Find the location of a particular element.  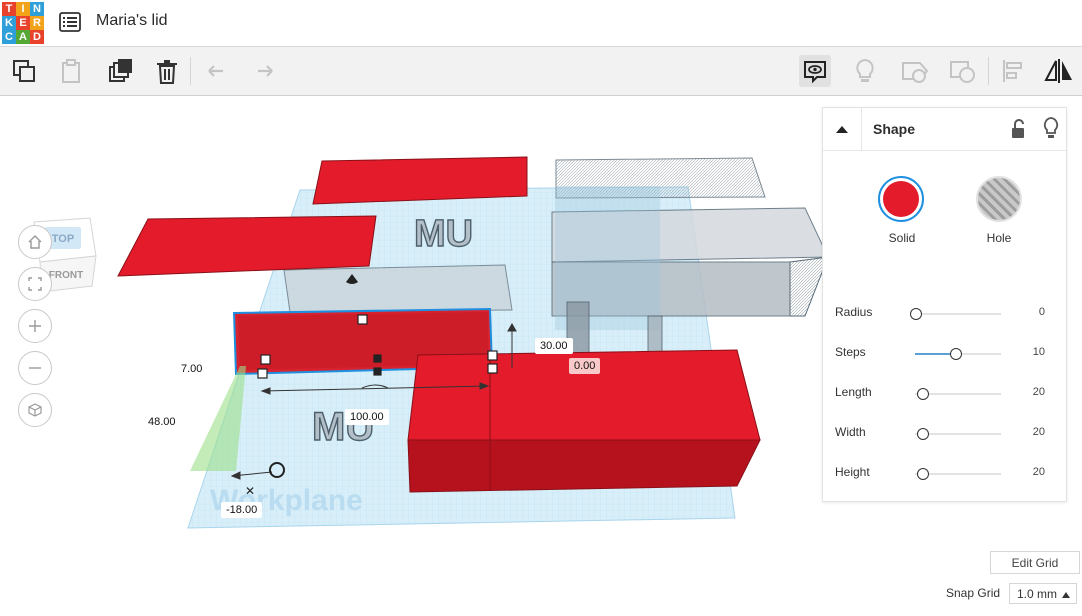

logo-letter: N is located at coordinates (37, 9).